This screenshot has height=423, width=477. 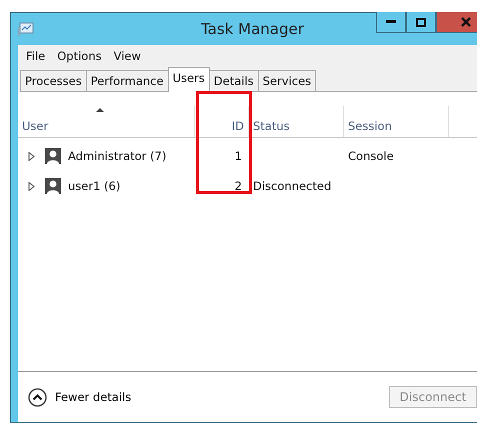 I want to click on column-header: ID, so click(x=222, y=121).